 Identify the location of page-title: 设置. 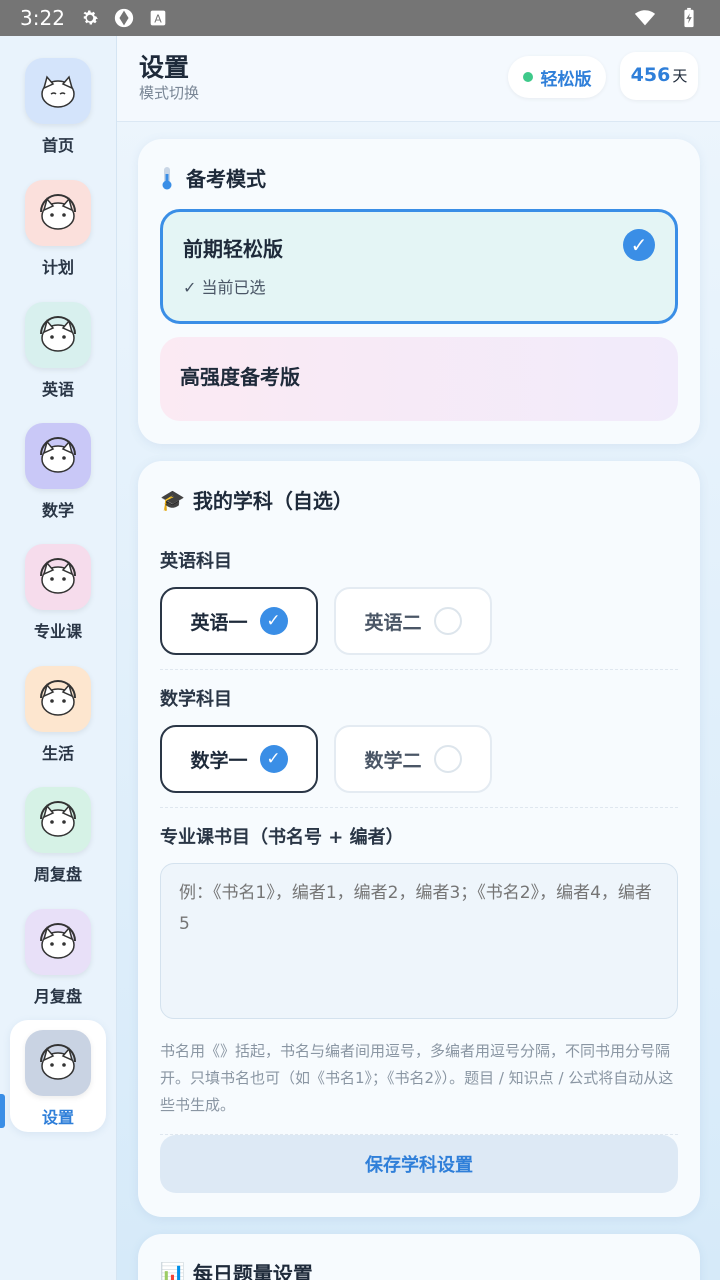
(164, 67).